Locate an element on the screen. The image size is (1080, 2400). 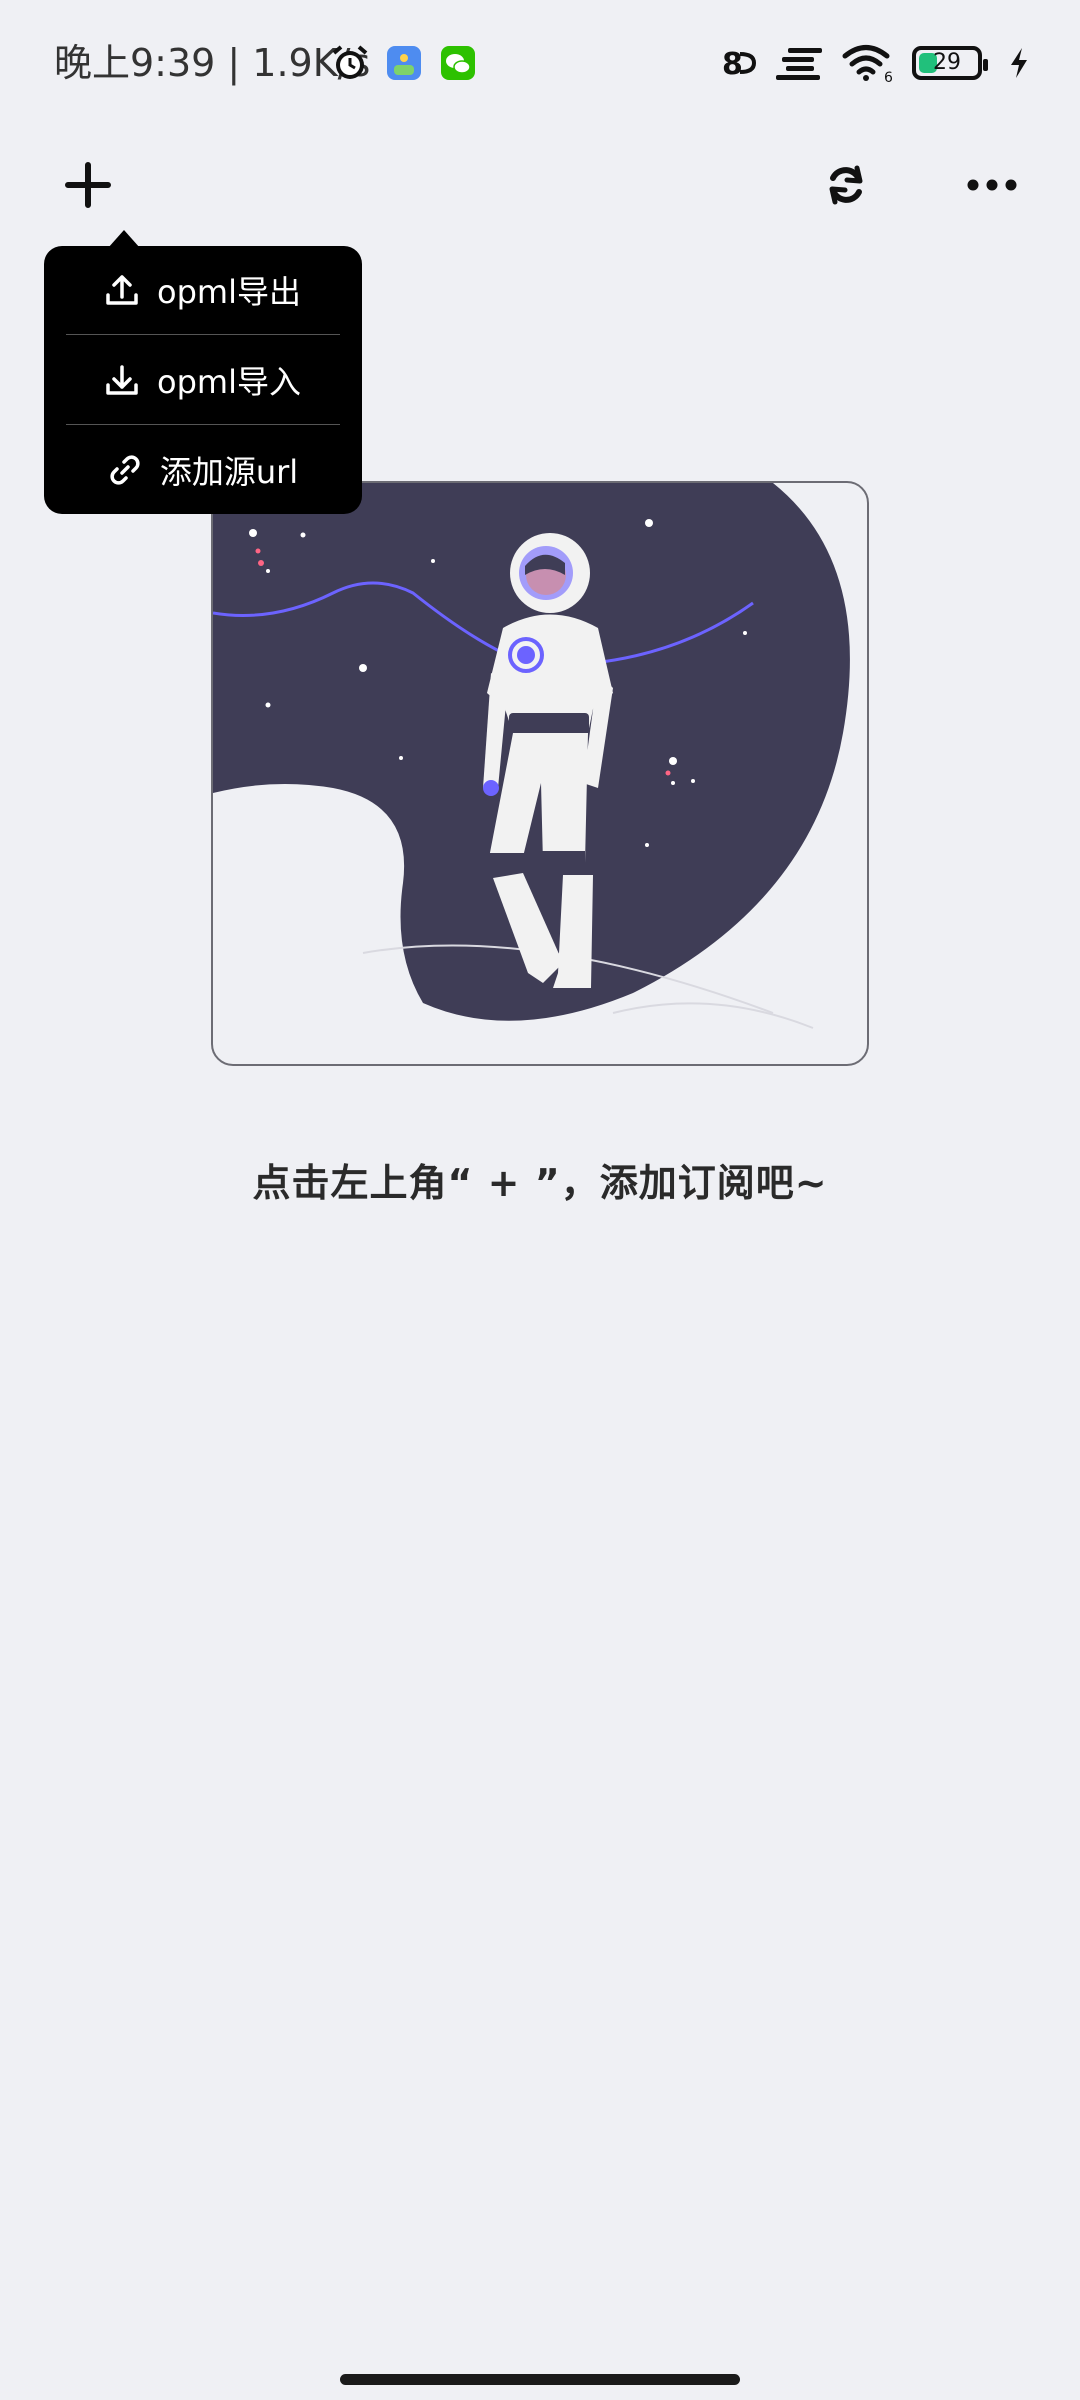
upload-icon is located at coordinates (122, 290).